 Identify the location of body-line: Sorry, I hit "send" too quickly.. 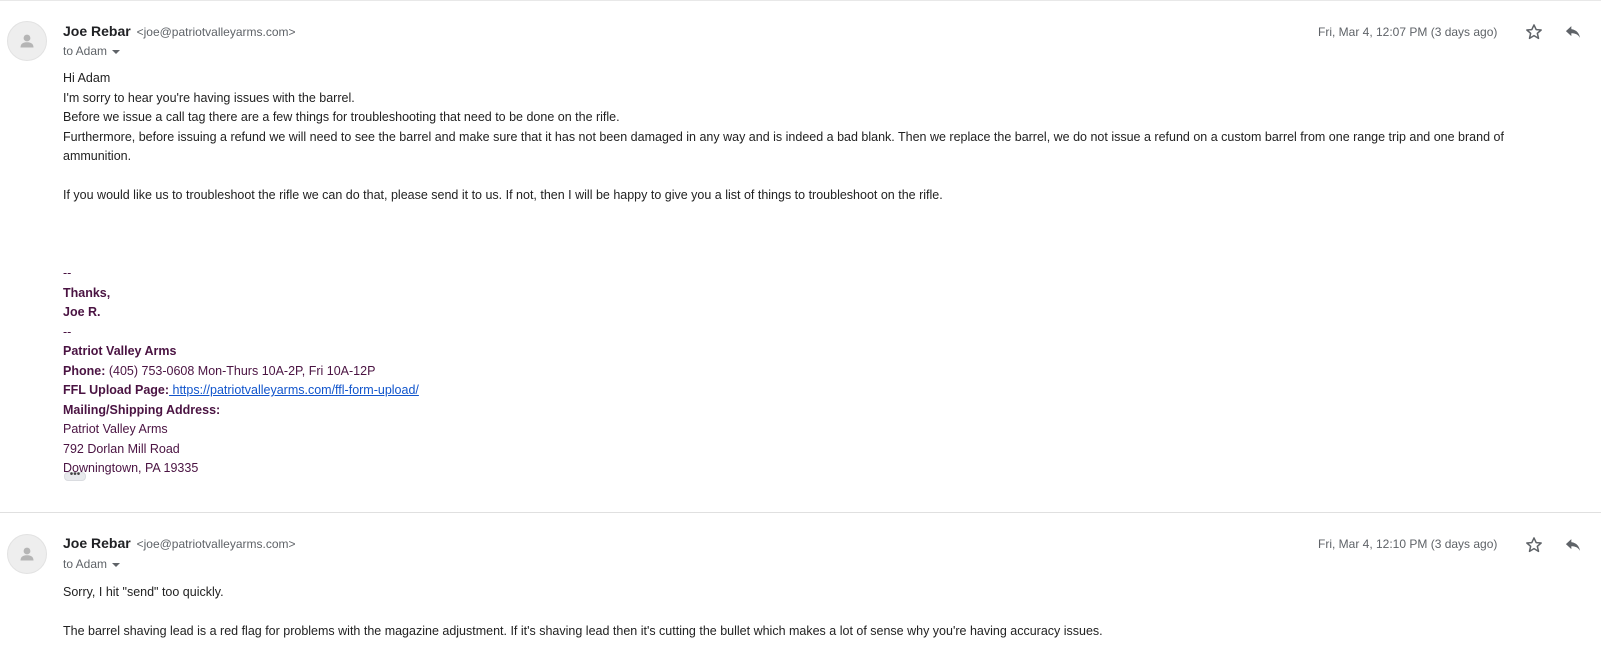
(143, 592).